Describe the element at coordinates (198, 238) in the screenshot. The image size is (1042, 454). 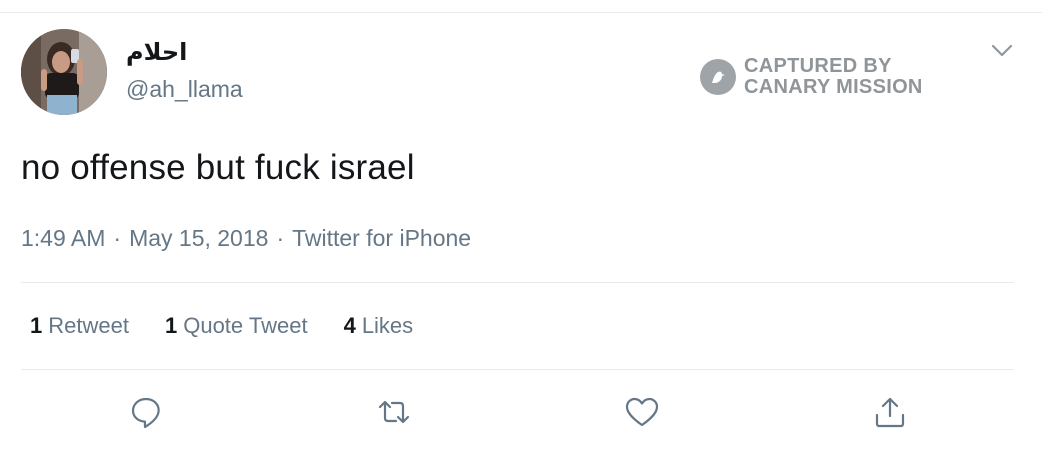
I see `tweet-date: May 15, 2018` at that location.